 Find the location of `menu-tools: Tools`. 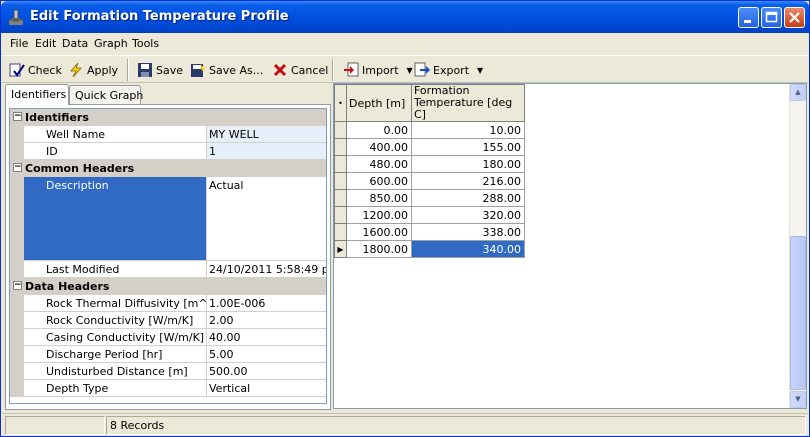

menu-tools: Tools is located at coordinates (145, 43).